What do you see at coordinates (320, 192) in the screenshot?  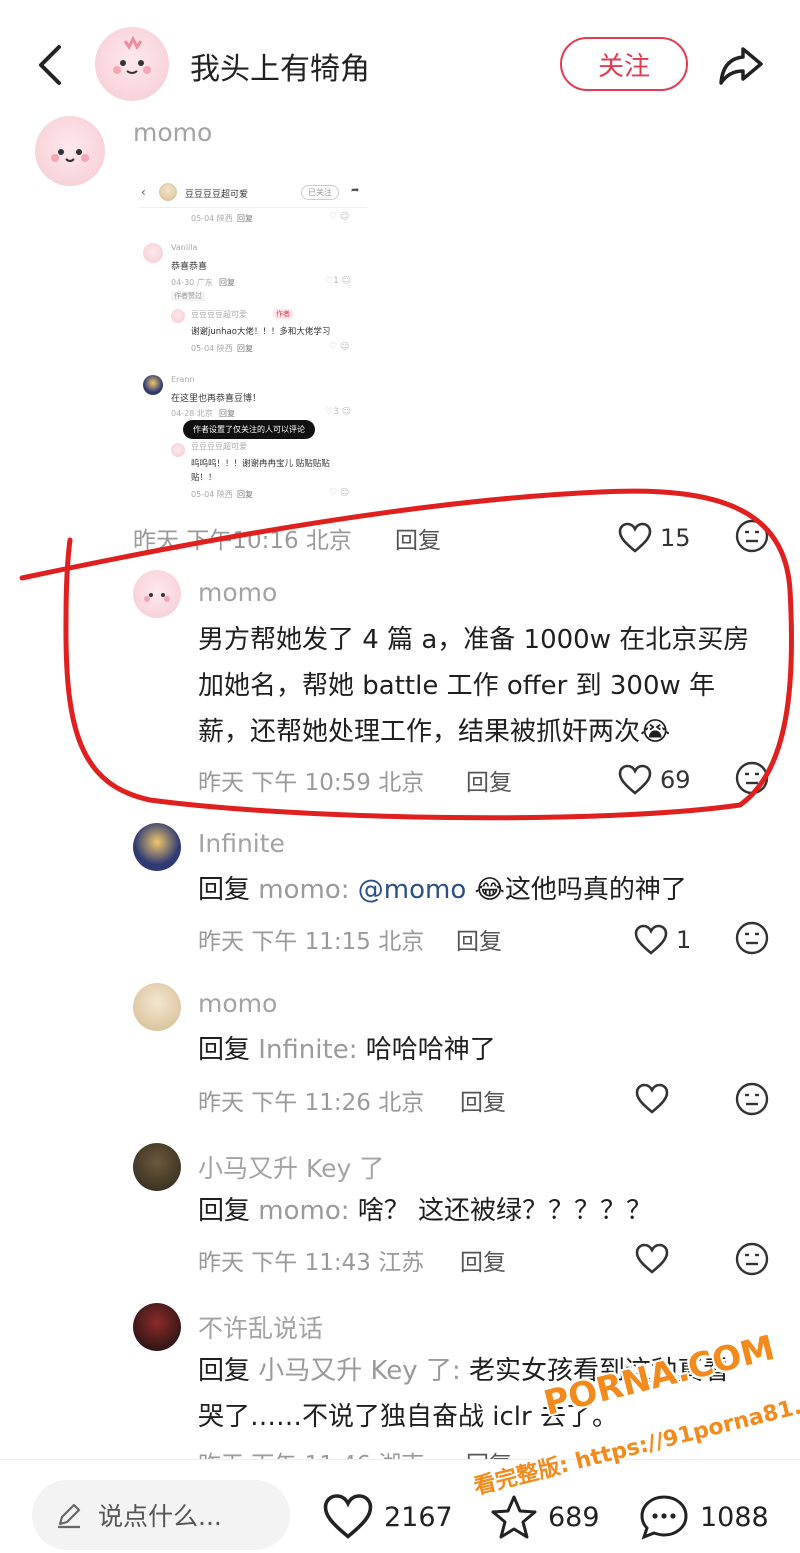 I see `embedded-followed: 已关注` at bounding box center [320, 192].